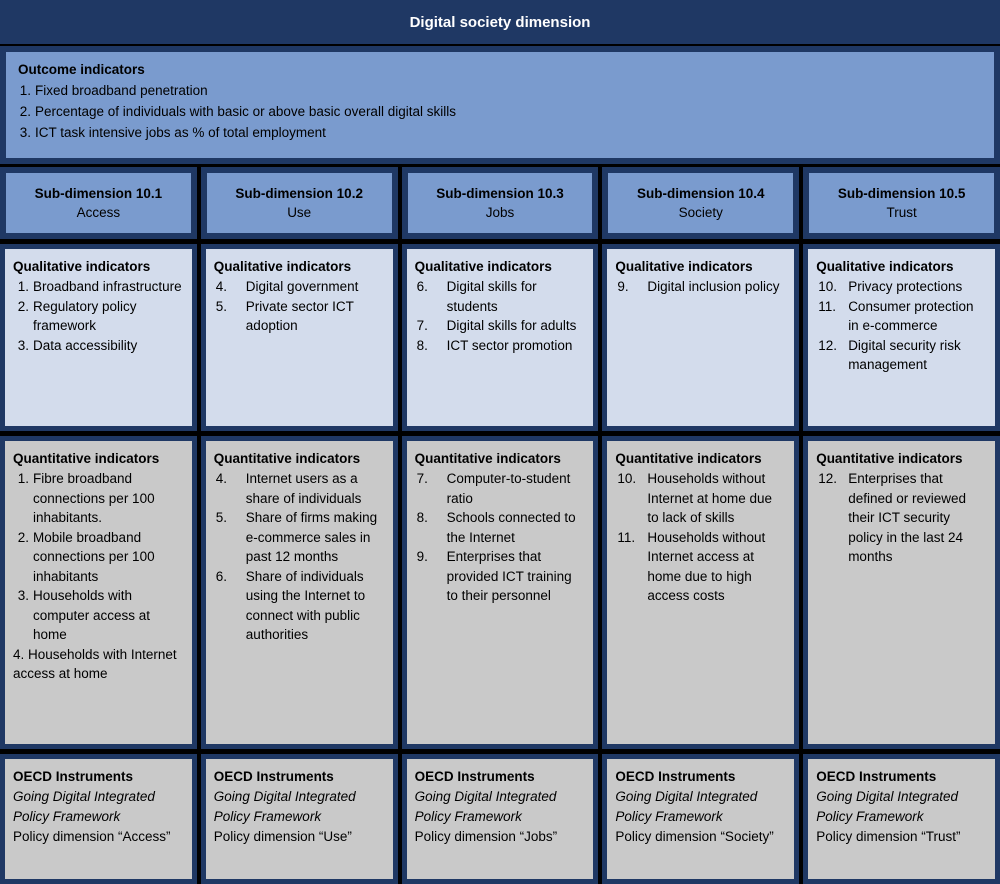 Image resolution: width=1000 pixels, height=884 pixels. What do you see at coordinates (888, 836) in the screenshot?
I see `oecd-policy-dimension: Policy dimension “Trust”` at bounding box center [888, 836].